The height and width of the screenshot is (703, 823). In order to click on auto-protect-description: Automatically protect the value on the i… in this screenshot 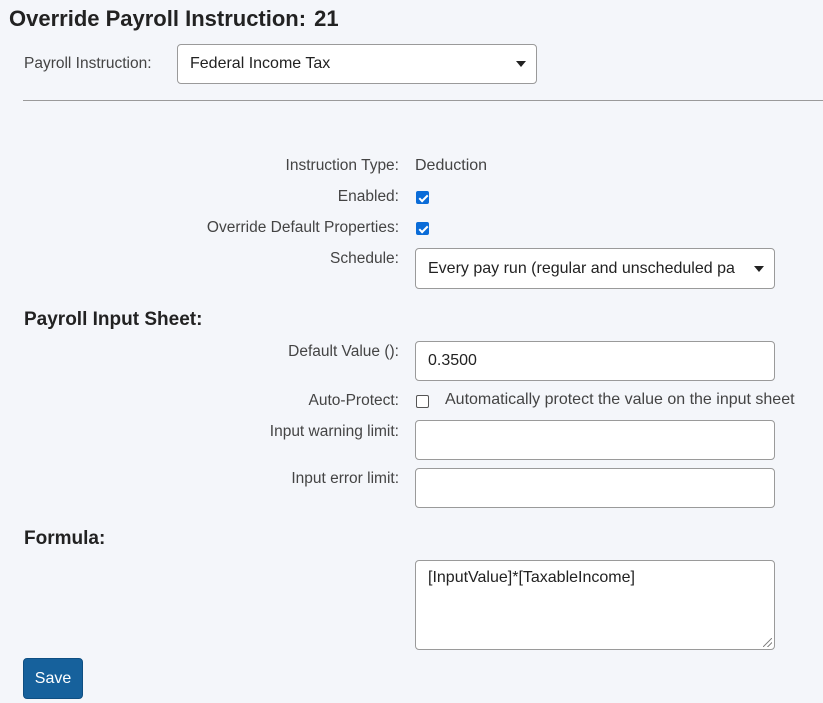, I will do `click(620, 399)`.